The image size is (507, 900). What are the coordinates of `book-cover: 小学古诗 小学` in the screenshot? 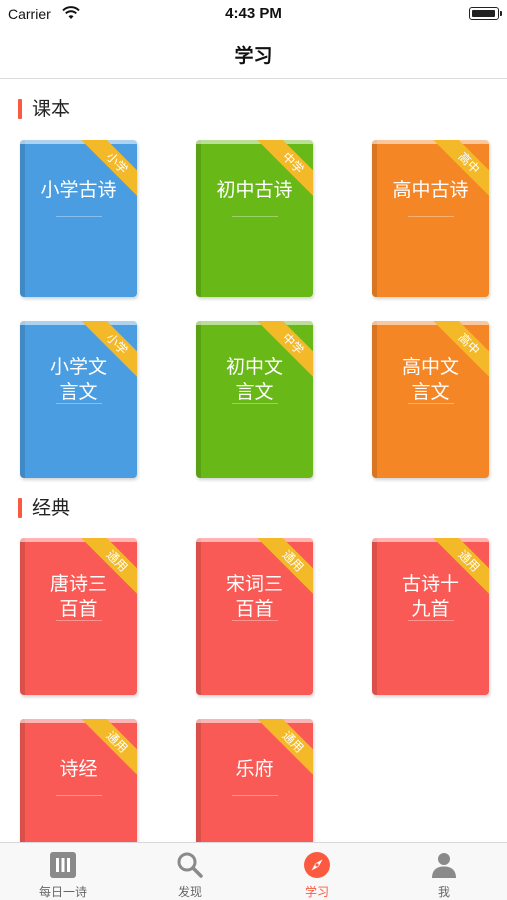 It's located at (78, 218).